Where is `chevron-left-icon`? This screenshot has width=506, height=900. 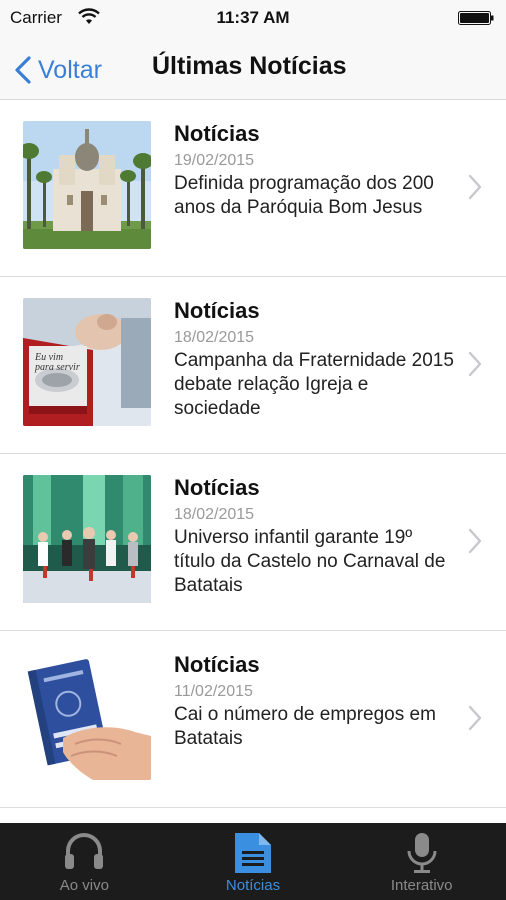
chevron-left-icon is located at coordinates (23, 70).